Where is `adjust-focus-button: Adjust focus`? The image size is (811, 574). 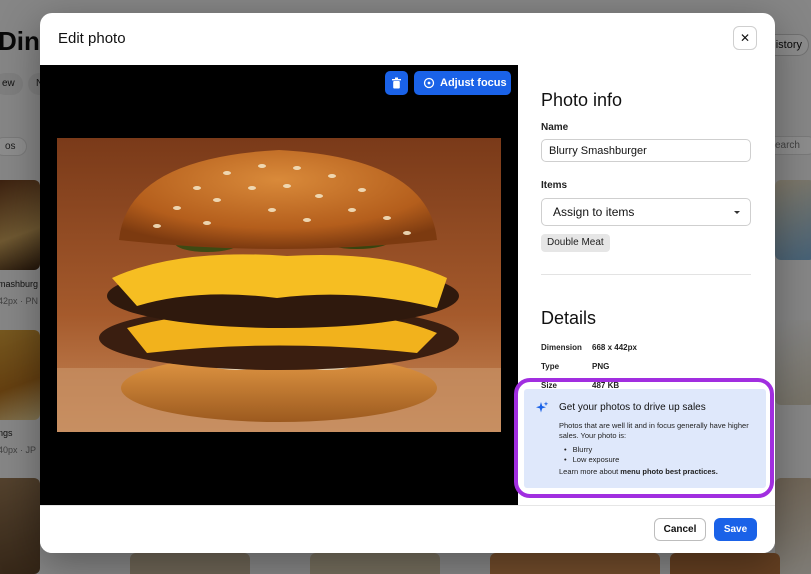
adjust-focus-button: Adjust focus is located at coordinates (462, 83).